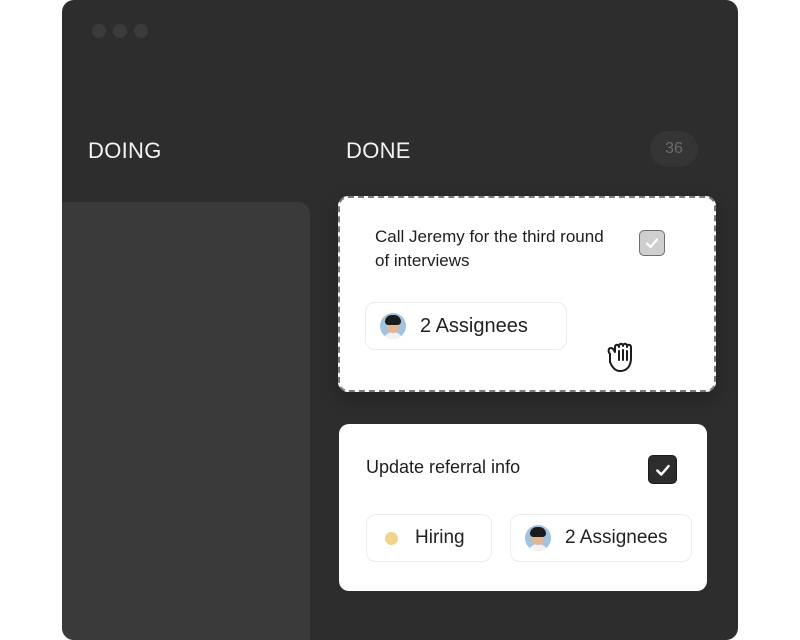 This screenshot has height=640, width=800. Describe the element at coordinates (443, 467) in the screenshot. I see `task-title: Update referral info` at that location.